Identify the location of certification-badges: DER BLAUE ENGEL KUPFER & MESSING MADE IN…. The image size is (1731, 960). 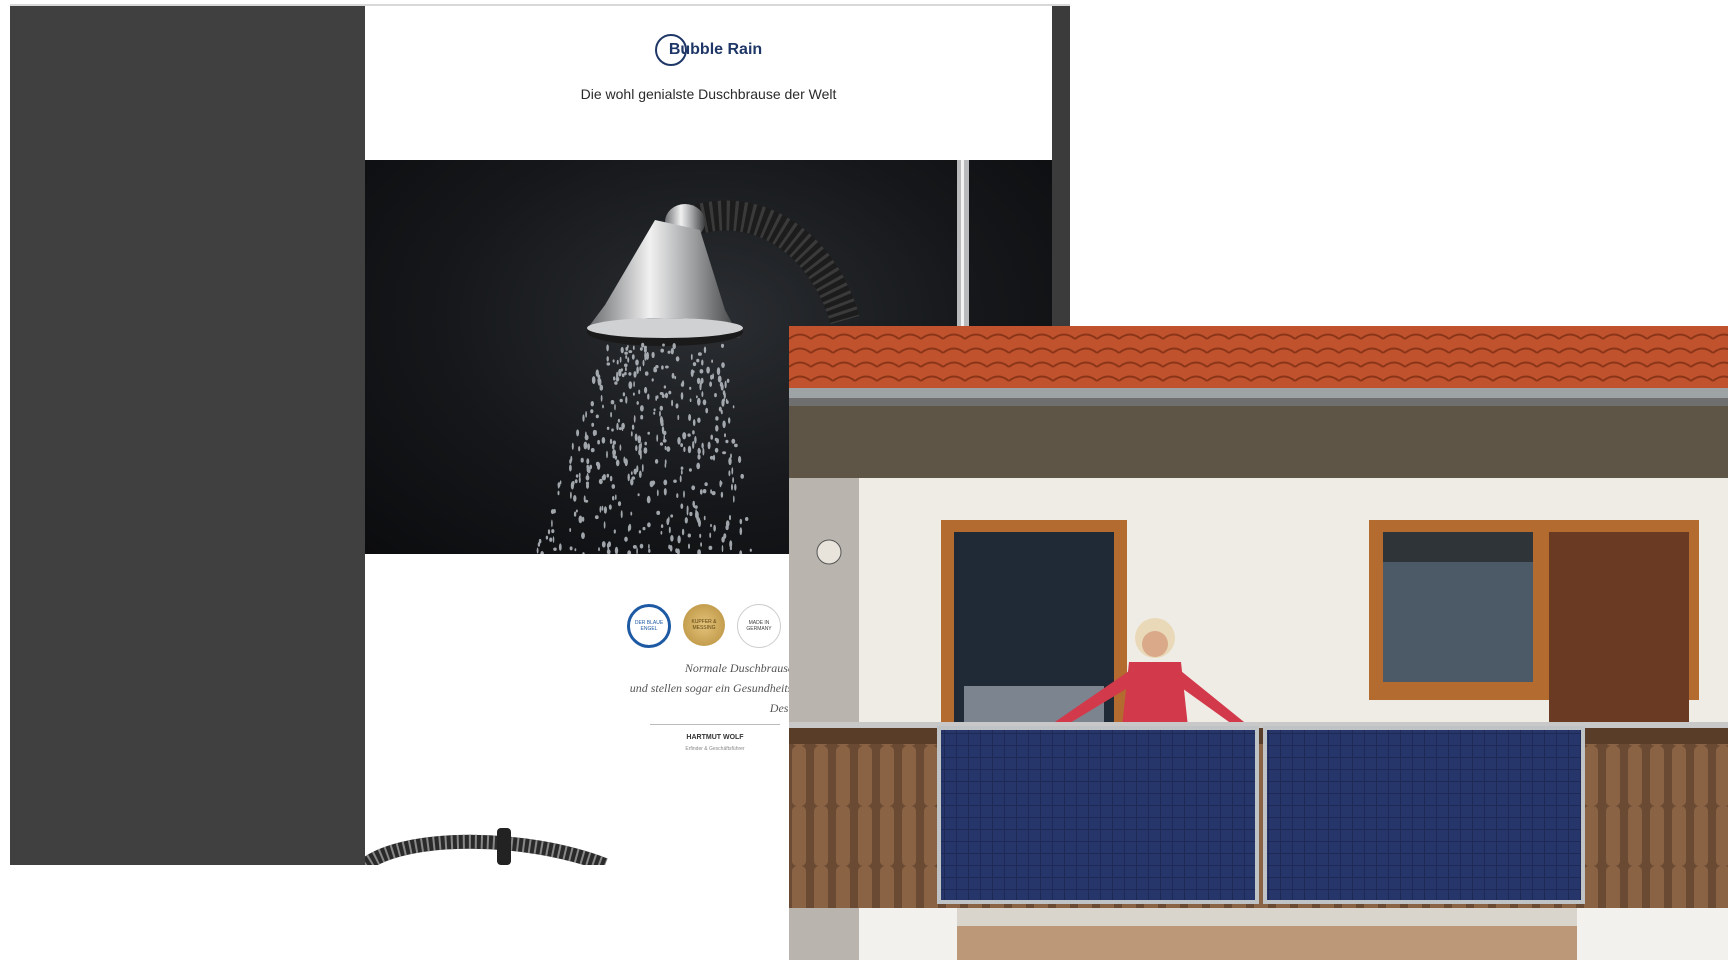
(704, 626).